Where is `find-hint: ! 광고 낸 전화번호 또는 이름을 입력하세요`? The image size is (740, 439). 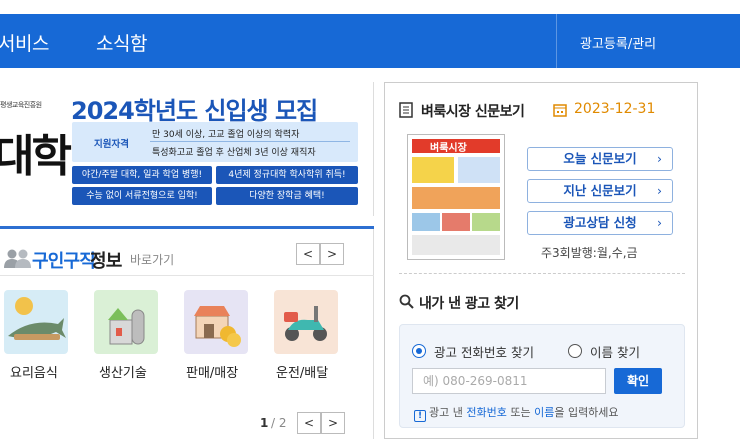
find-hint: ! 광고 낸 전화번호 또는 이름을 입력하세요 is located at coordinates (516, 413).